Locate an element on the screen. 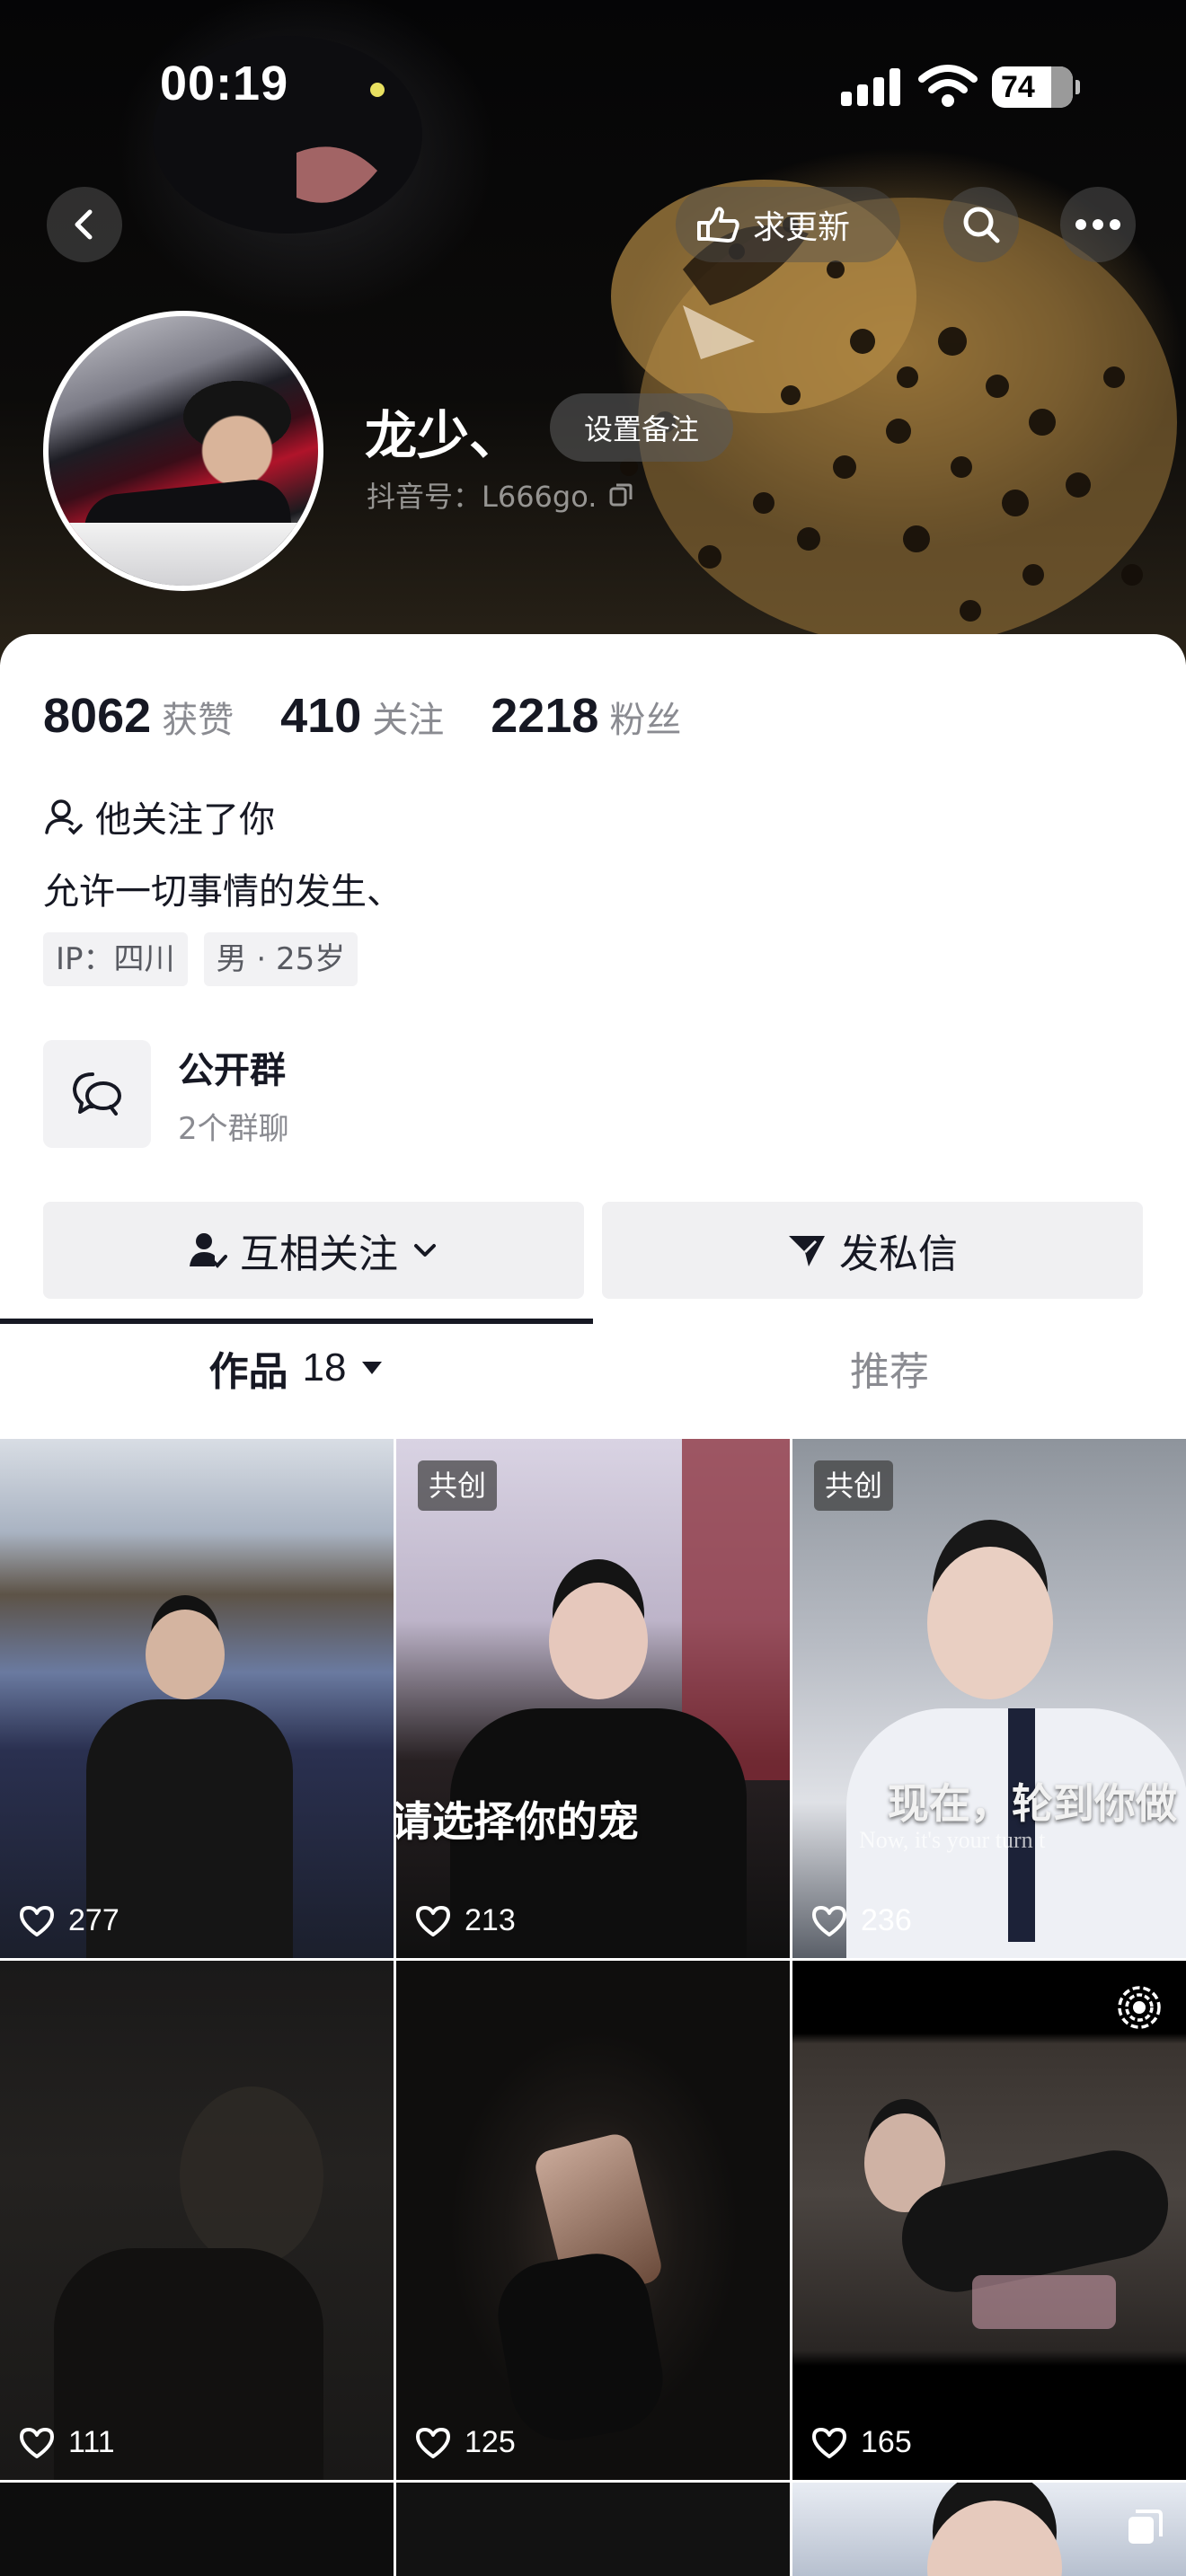  send-message-button: 发私信 is located at coordinates (872, 1250).